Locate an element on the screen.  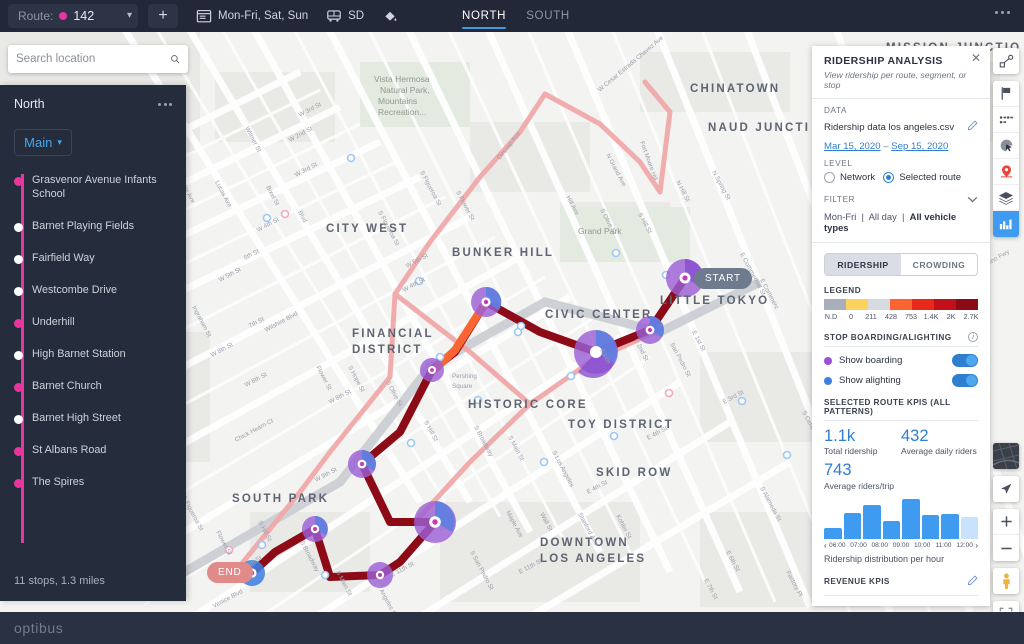
zoom-controls is located at coordinates (1006, 535).